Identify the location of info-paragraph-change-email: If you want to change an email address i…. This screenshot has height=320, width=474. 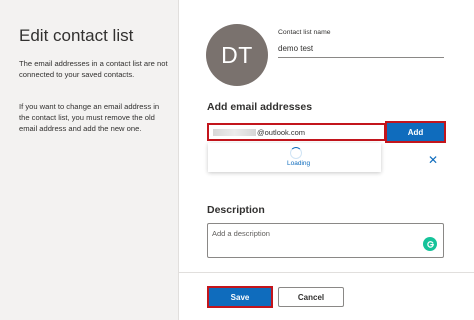
(89, 117).